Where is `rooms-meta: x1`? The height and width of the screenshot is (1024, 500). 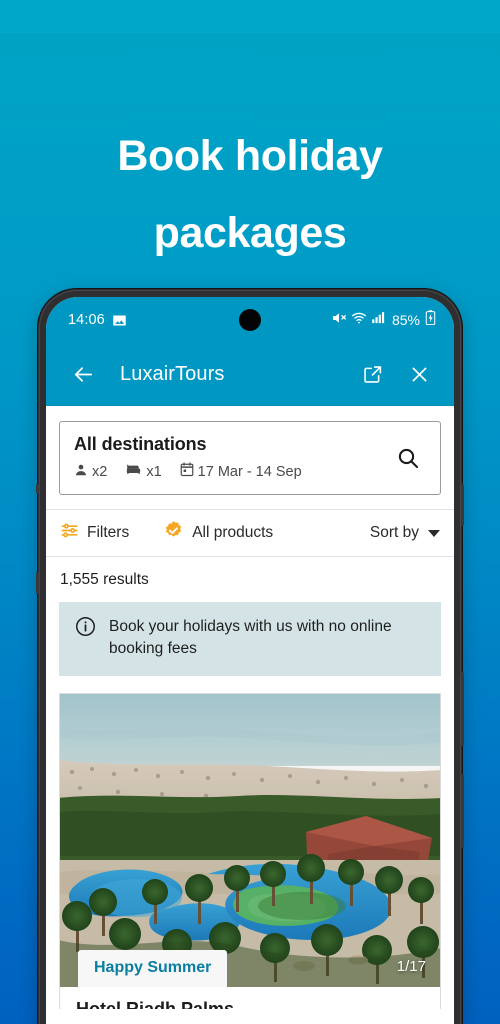
rooms-meta: x1 is located at coordinates (143, 472).